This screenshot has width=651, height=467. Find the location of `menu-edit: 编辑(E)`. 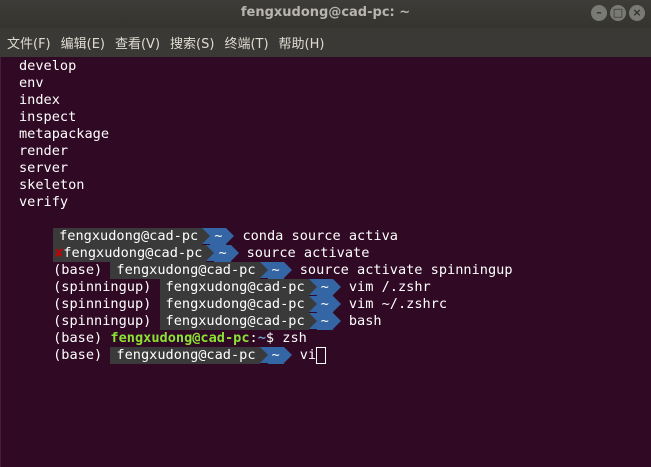

menu-edit: 编辑(E) is located at coordinates (83, 42).